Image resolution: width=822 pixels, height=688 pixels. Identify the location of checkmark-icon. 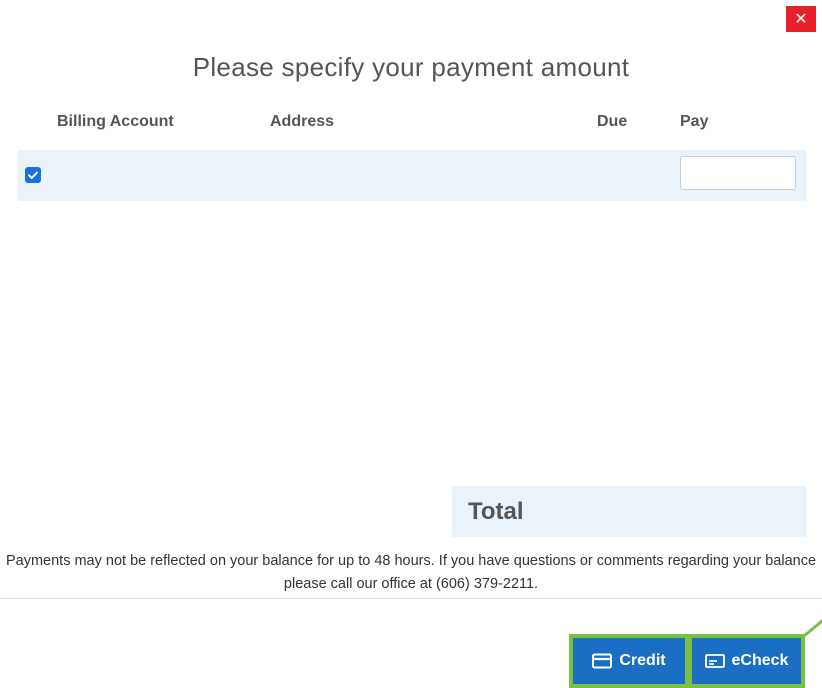
(33, 175).